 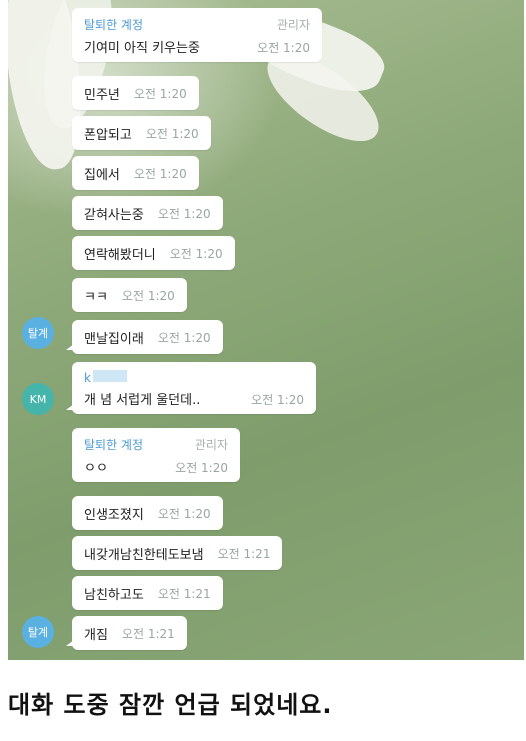 I want to click on redacted-name, so click(x=109, y=376).